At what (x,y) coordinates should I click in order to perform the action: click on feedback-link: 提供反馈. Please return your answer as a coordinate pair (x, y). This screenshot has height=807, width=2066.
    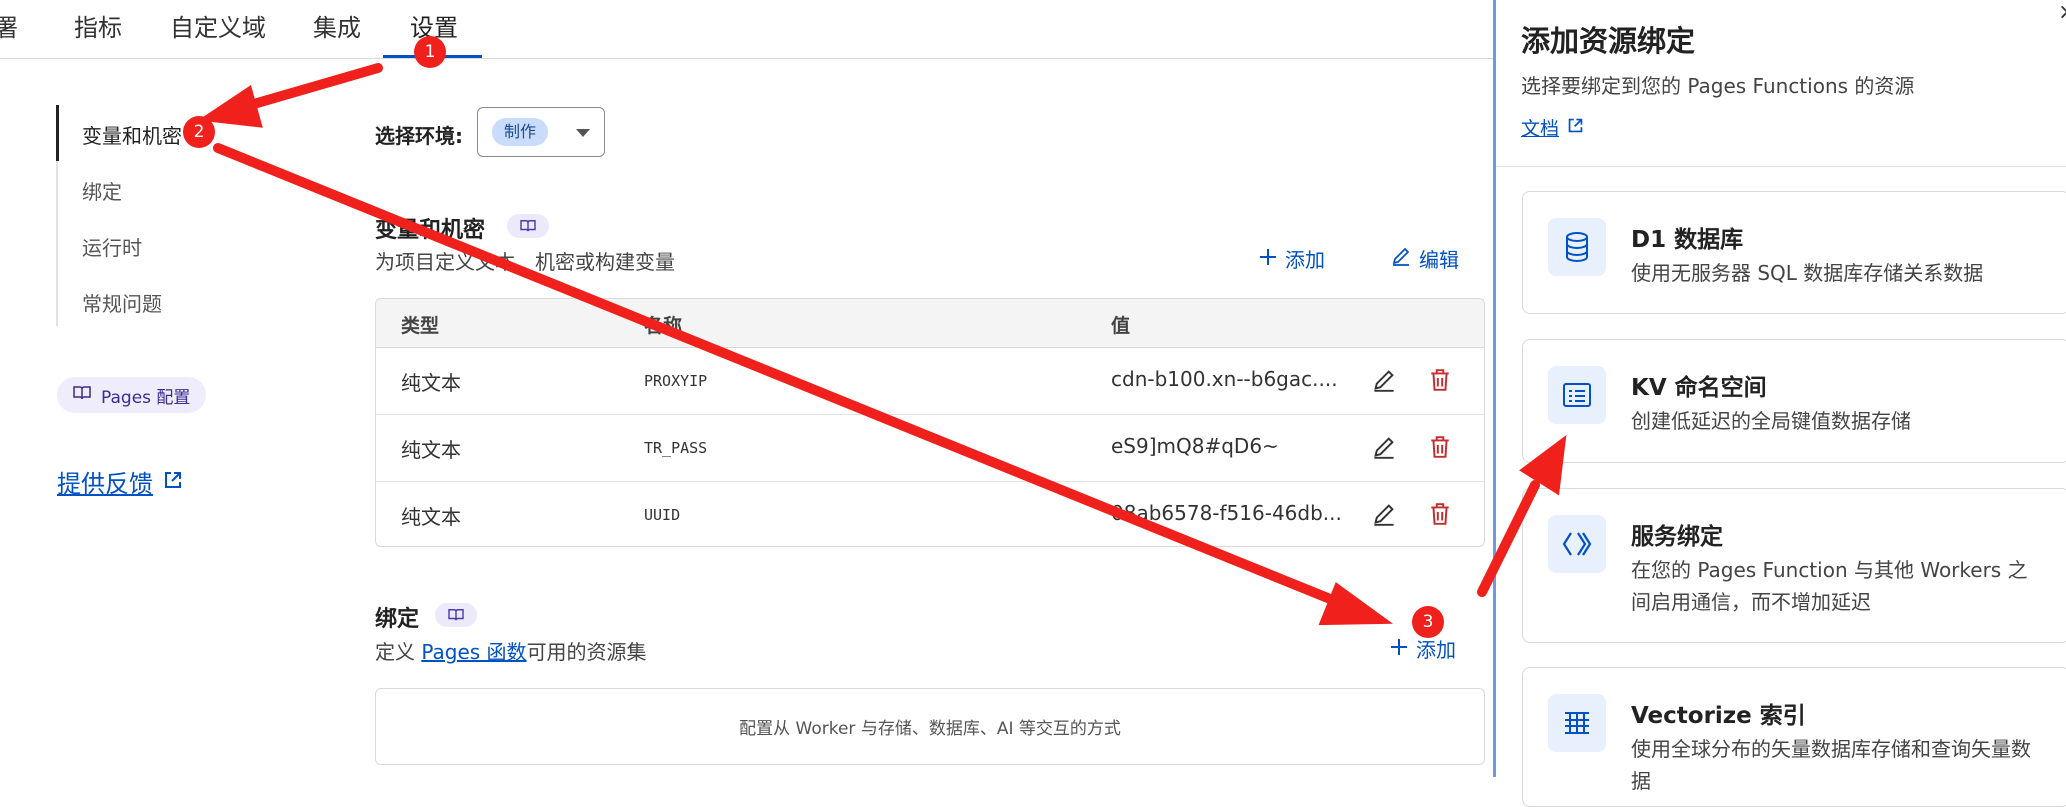
    Looking at the image, I should click on (120, 481).